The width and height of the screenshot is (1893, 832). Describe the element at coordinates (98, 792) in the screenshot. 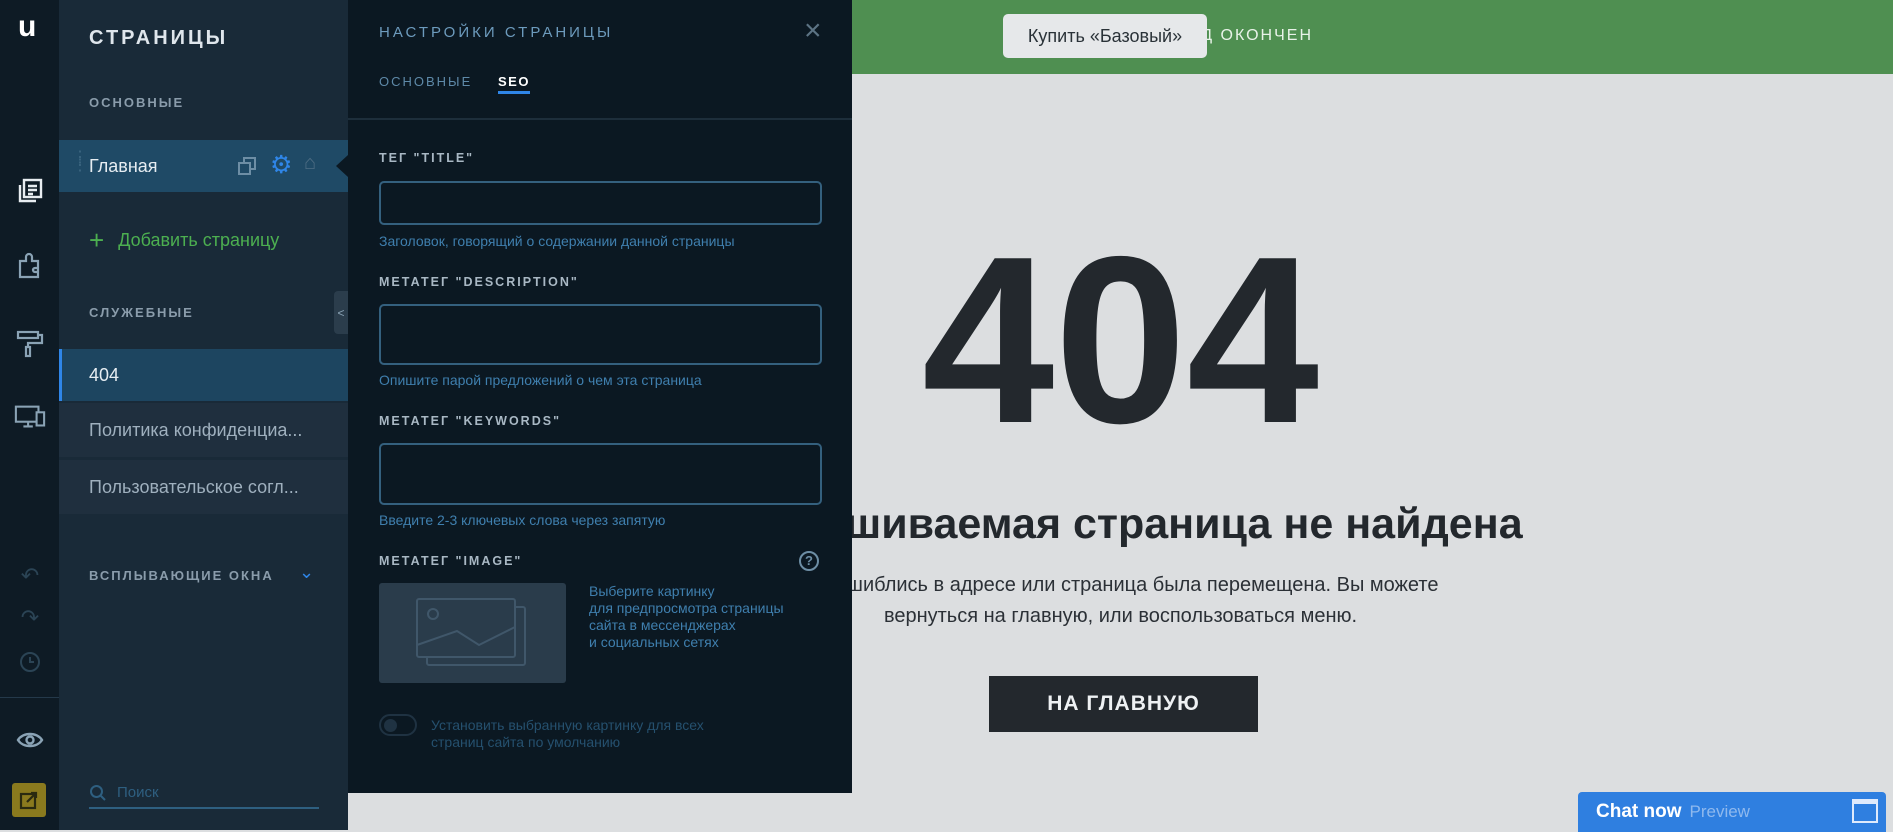

I see `search-icon` at that location.